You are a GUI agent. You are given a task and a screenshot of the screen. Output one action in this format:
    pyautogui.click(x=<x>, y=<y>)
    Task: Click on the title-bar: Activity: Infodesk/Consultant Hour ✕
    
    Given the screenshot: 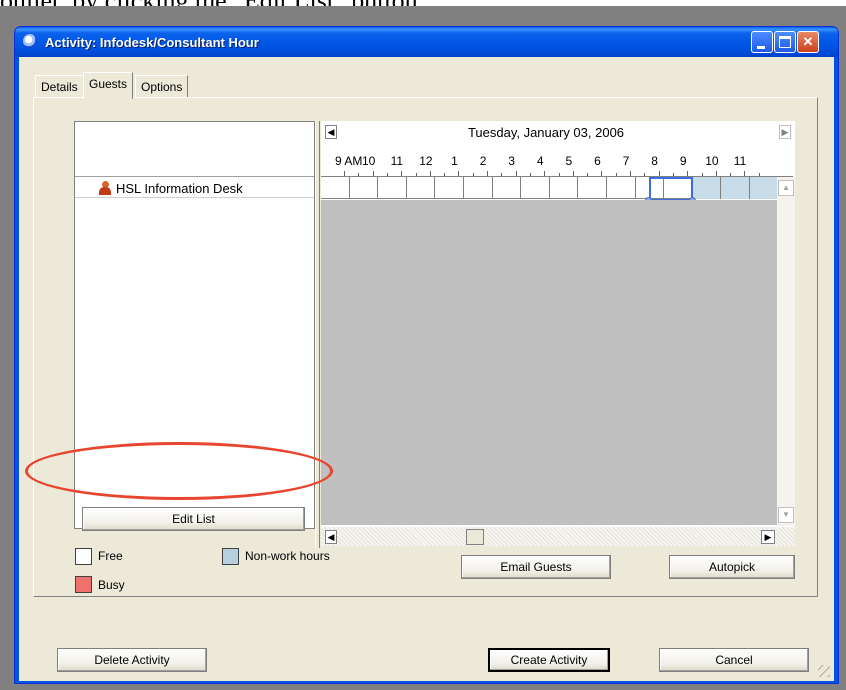 What is the action you would take?
    pyautogui.click(x=426, y=42)
    